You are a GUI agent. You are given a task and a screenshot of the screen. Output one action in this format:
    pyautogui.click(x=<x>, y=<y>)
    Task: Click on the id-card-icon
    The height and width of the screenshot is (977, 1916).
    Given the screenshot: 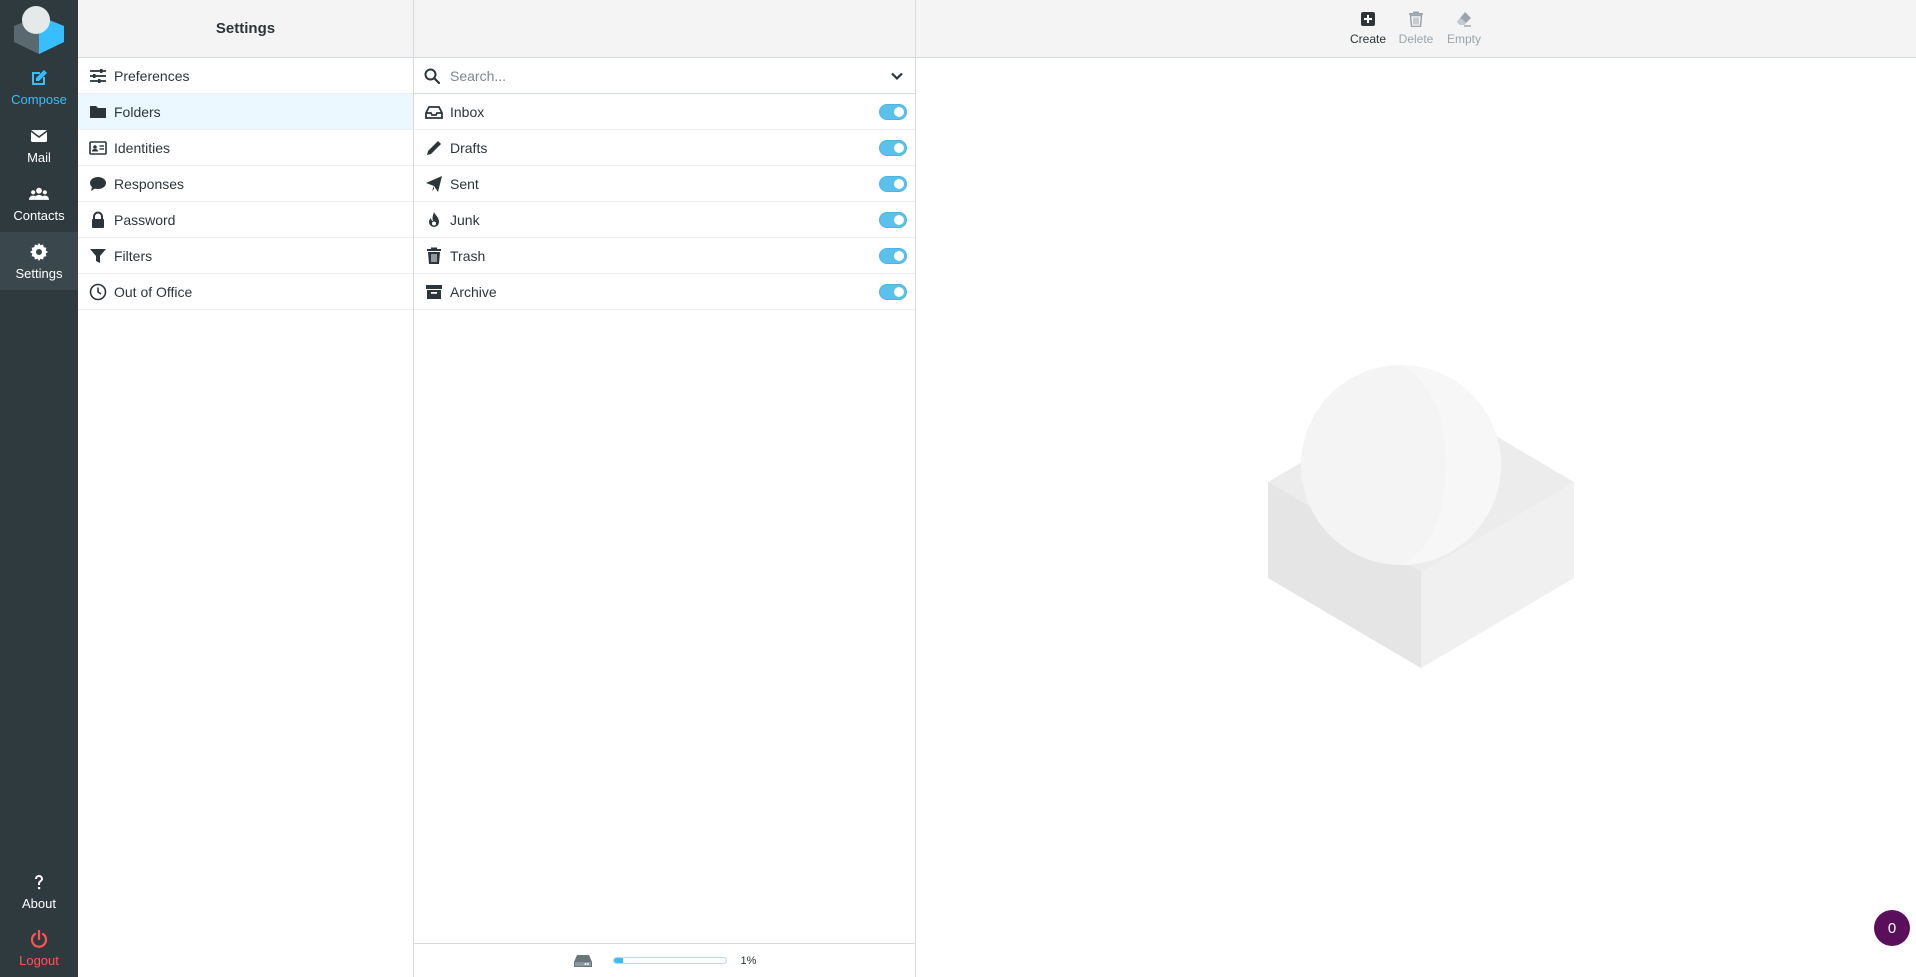 What is the action you would take?
    pyautogui.click(x=98, y=148)
    